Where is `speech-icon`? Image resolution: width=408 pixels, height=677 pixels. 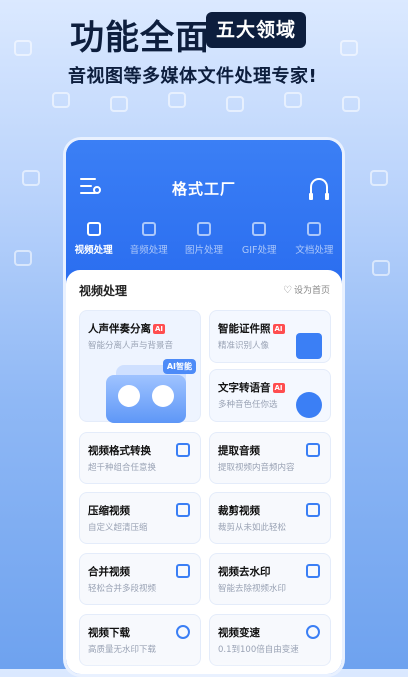 speech-icon is located at coordinates (309, 405).